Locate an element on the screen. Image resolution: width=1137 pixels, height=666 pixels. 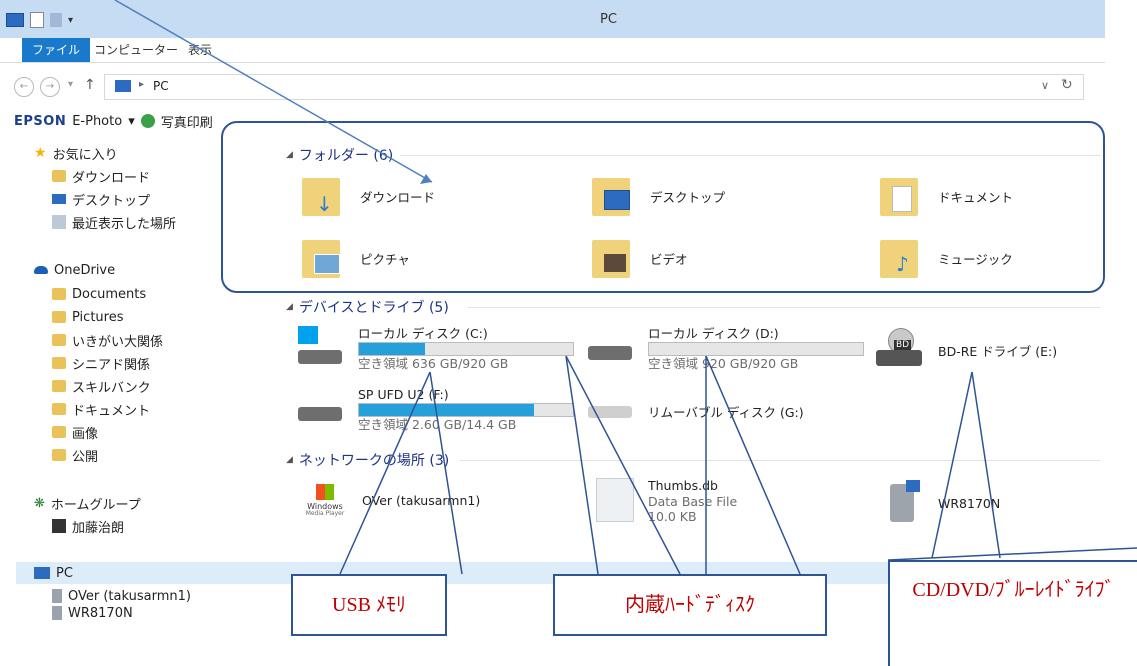
pointer-line-to-downloads is located at coordinates (273, 91).